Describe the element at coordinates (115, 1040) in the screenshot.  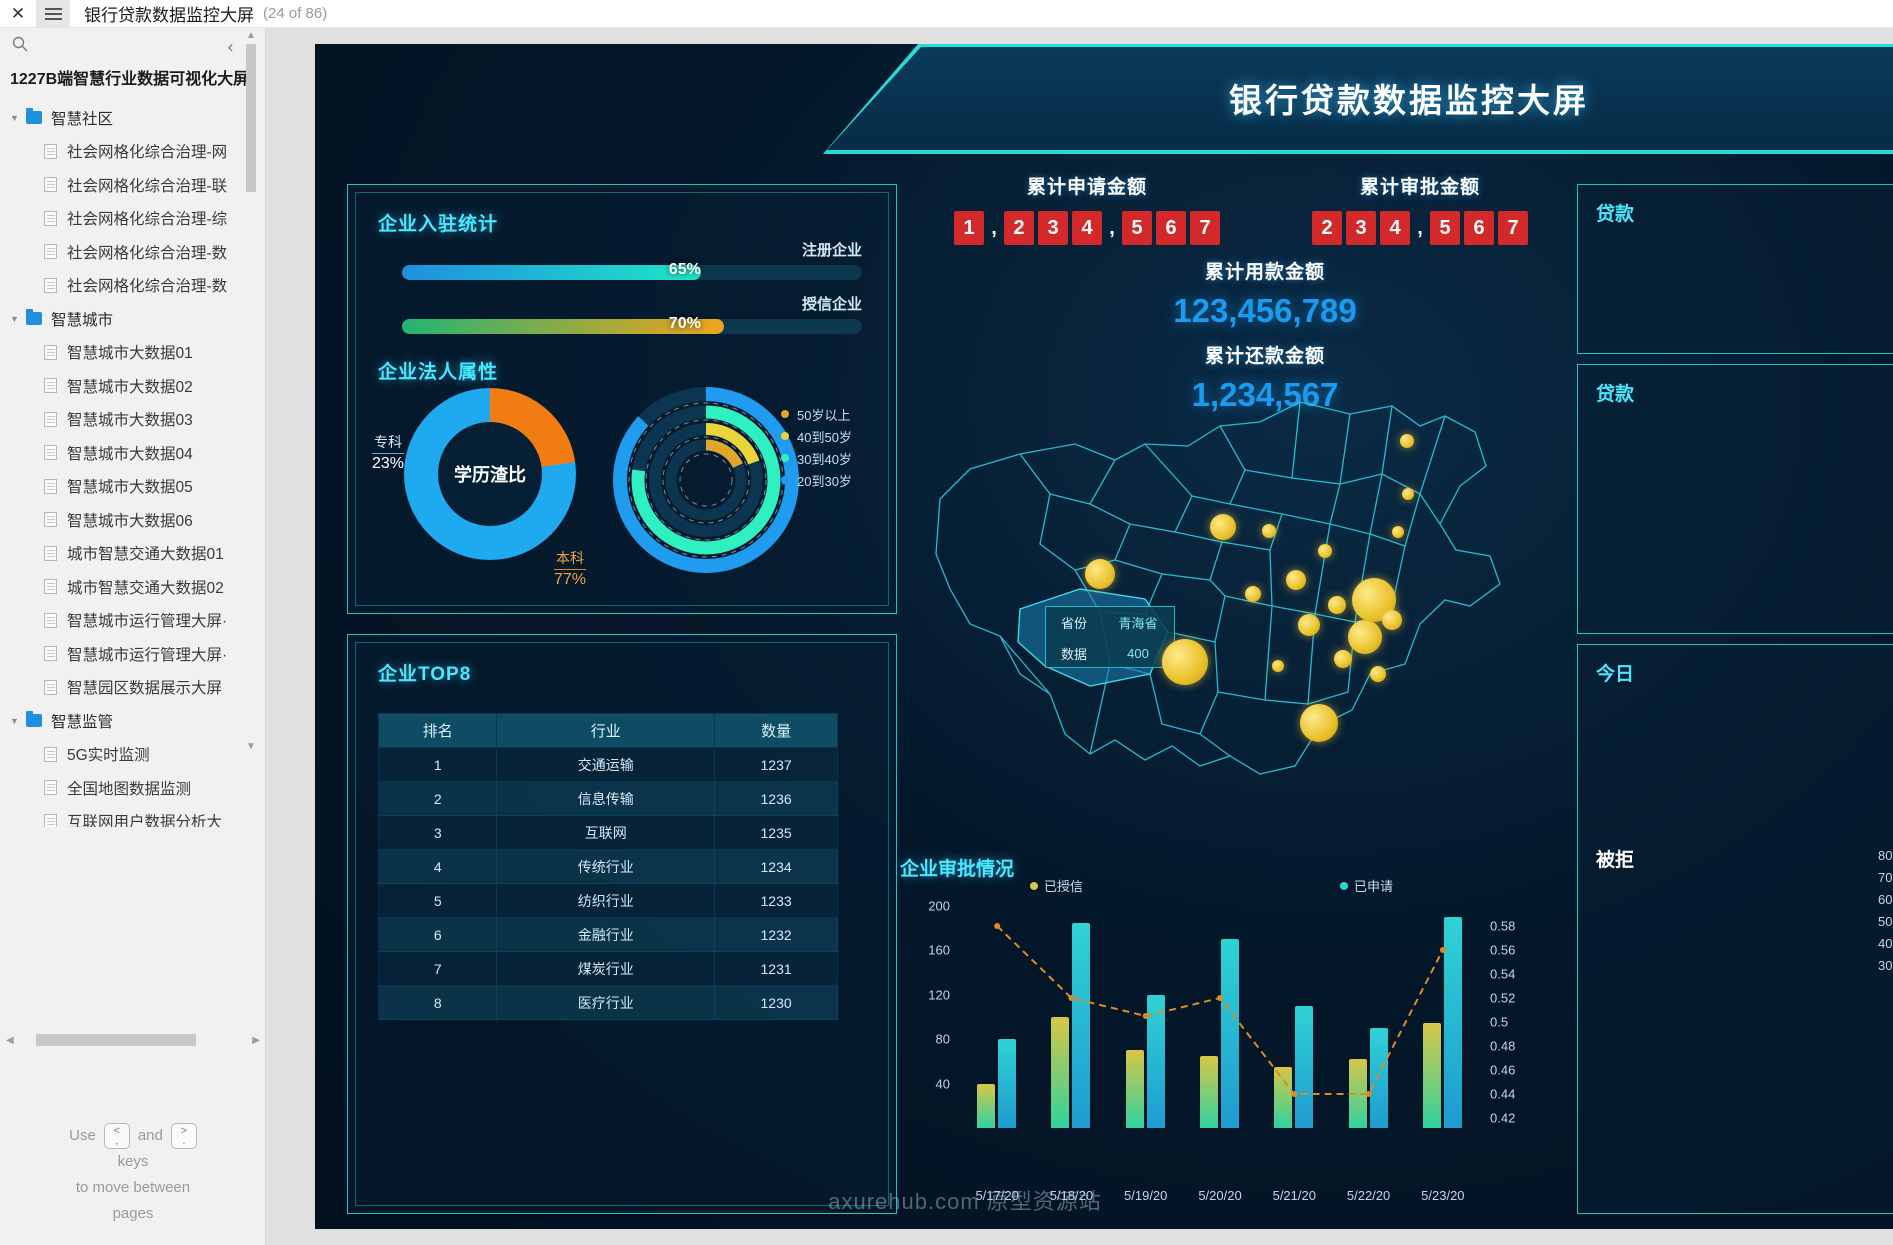
I see `hscroll-thumb` at that location.